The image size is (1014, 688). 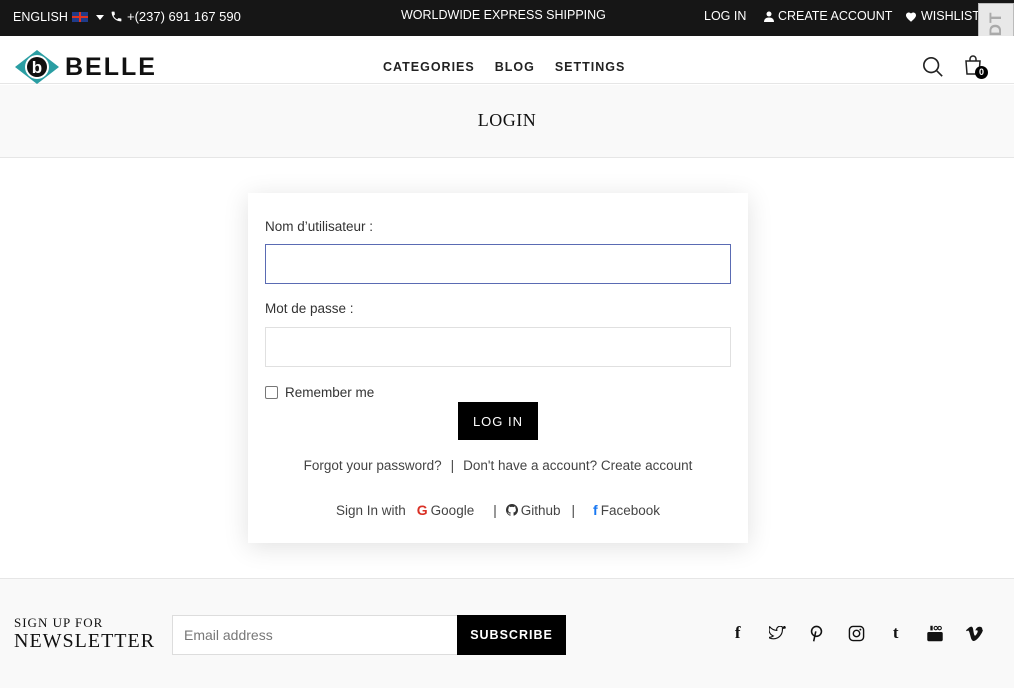 I want to click on page-title-bar: LOGIN, so click(x=507, y=121).